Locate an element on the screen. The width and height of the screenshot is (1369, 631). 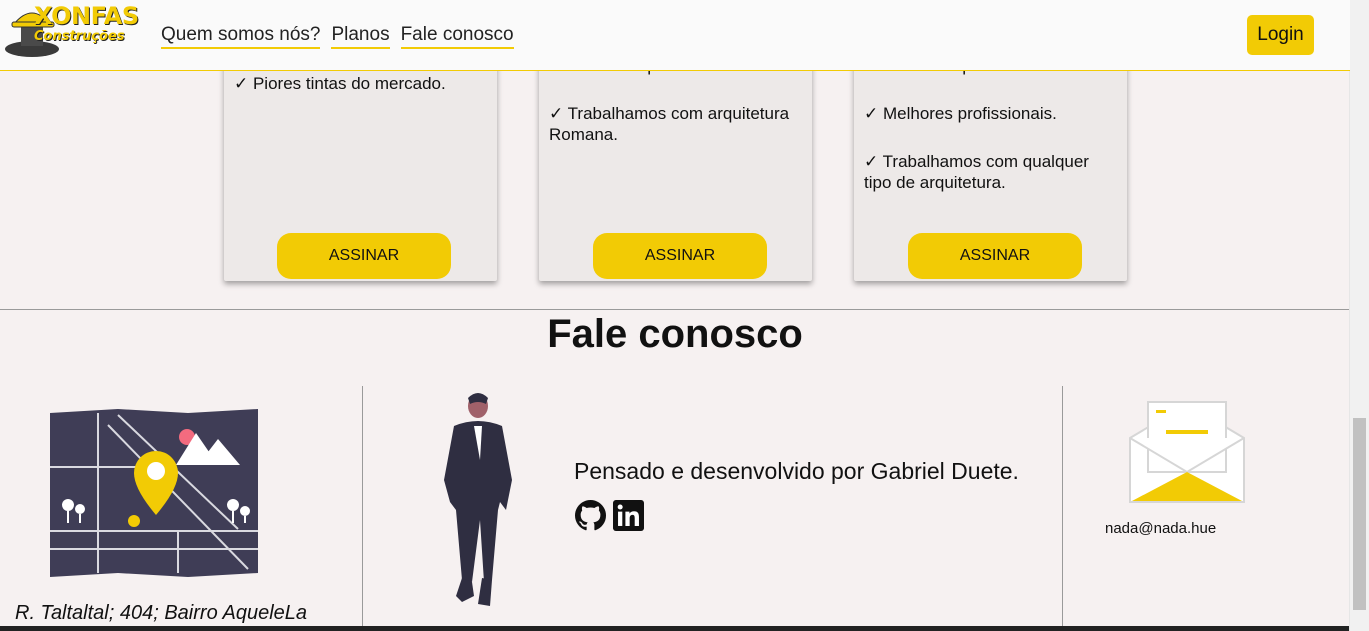
map-pin-illustration is located at coordinates (154, 493).